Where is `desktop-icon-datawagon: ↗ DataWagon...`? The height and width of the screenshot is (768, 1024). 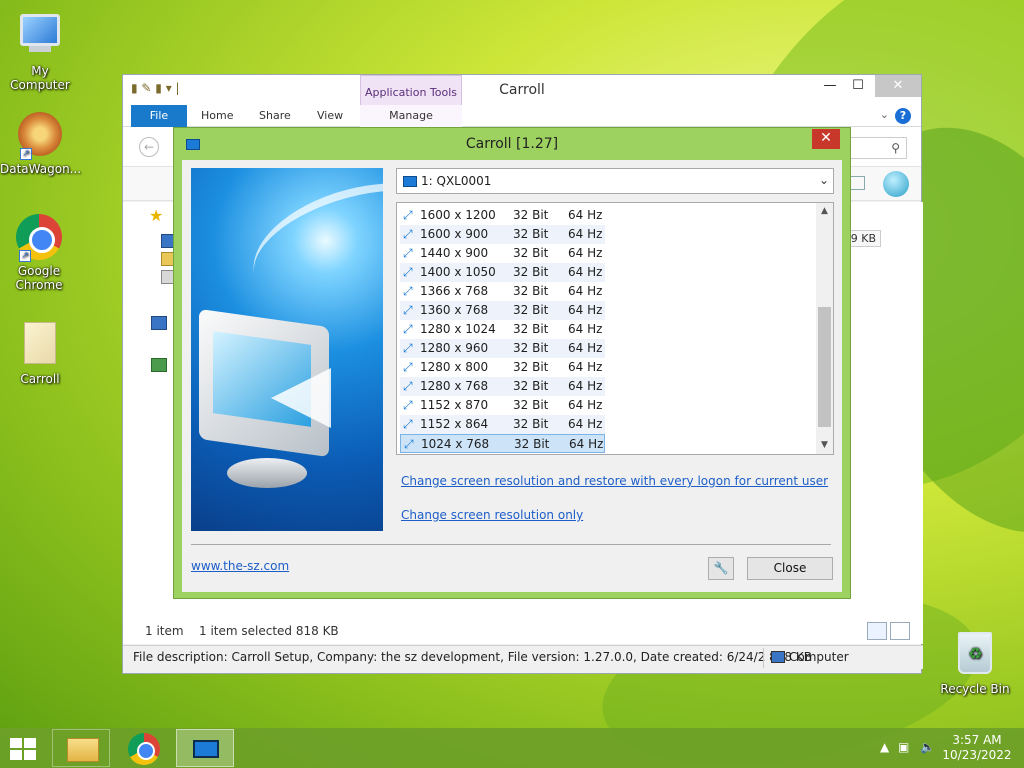 desktop-icon-datawagon: ↗ DataWagon... is located at coordinates (40, 144).